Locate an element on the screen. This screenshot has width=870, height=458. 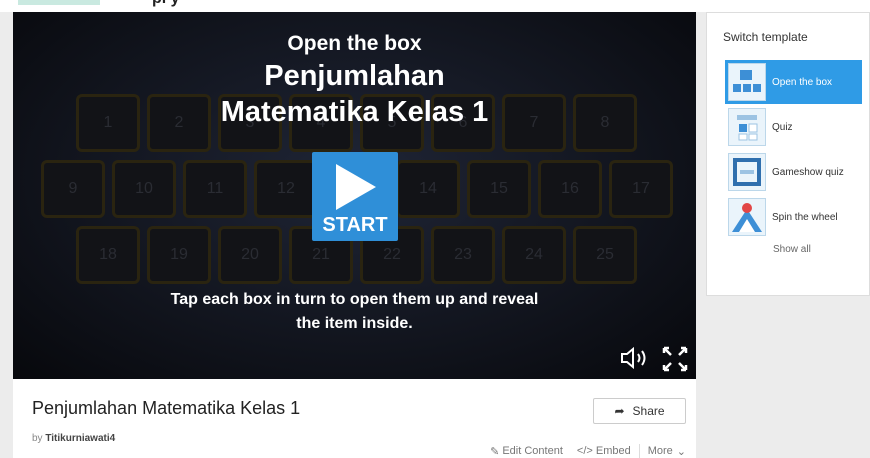
edit-content-link: Edit Content is located at coordinates (532, 451).